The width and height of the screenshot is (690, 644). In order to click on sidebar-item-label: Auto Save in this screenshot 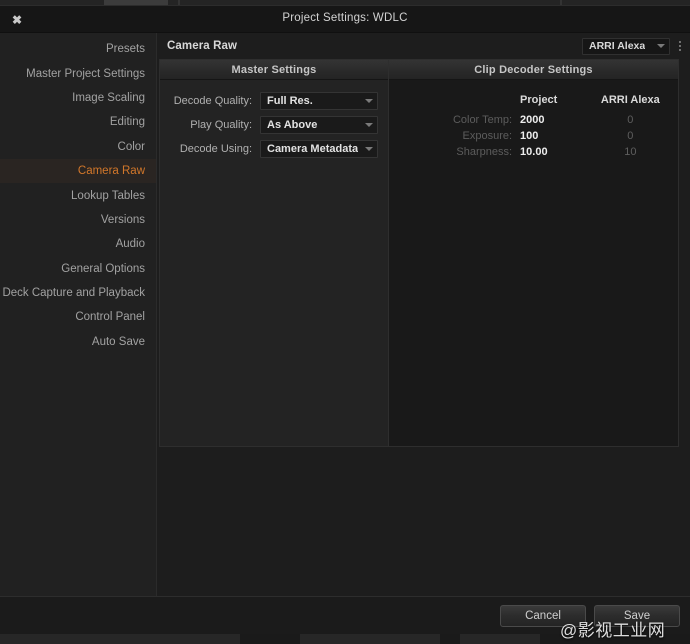, I will do `click(118, 341)`.